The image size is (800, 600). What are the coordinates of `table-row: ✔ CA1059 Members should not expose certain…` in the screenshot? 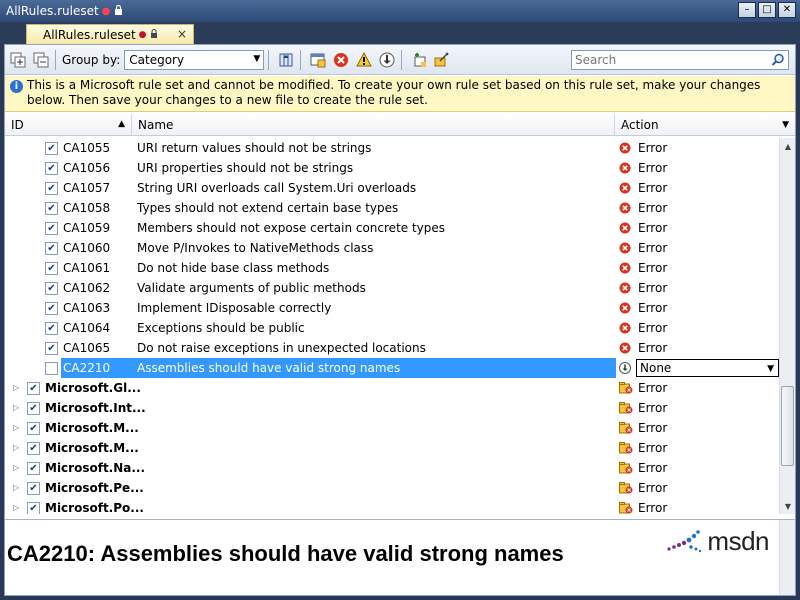 It's located at (392, 228).